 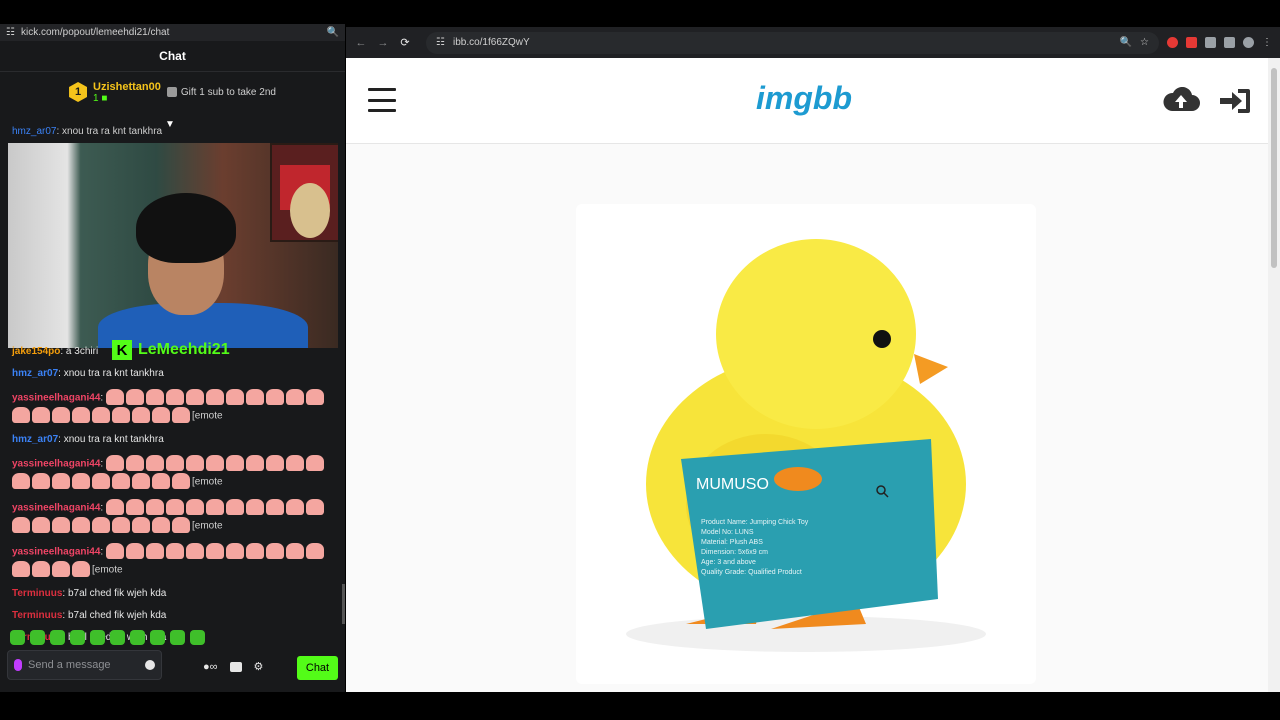 I want to click on chick-eye, so click(x=882, y=339).